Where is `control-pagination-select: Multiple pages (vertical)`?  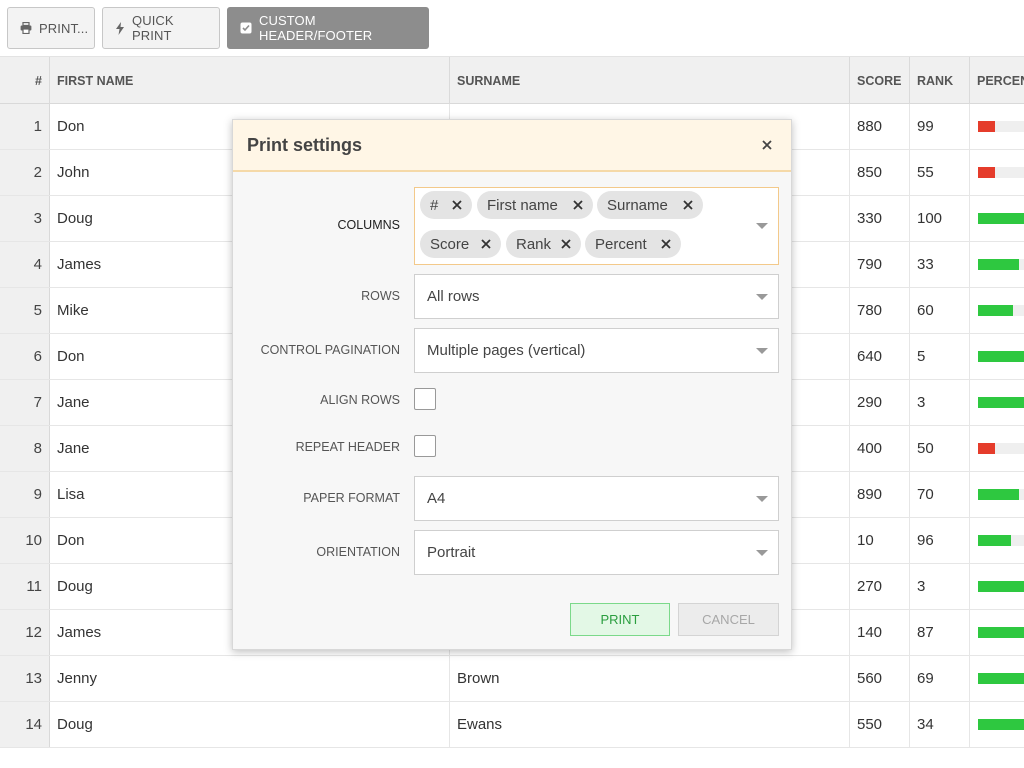 control-pagination-select: Multiple pages (vertical) is located at coordinates (596, 350).